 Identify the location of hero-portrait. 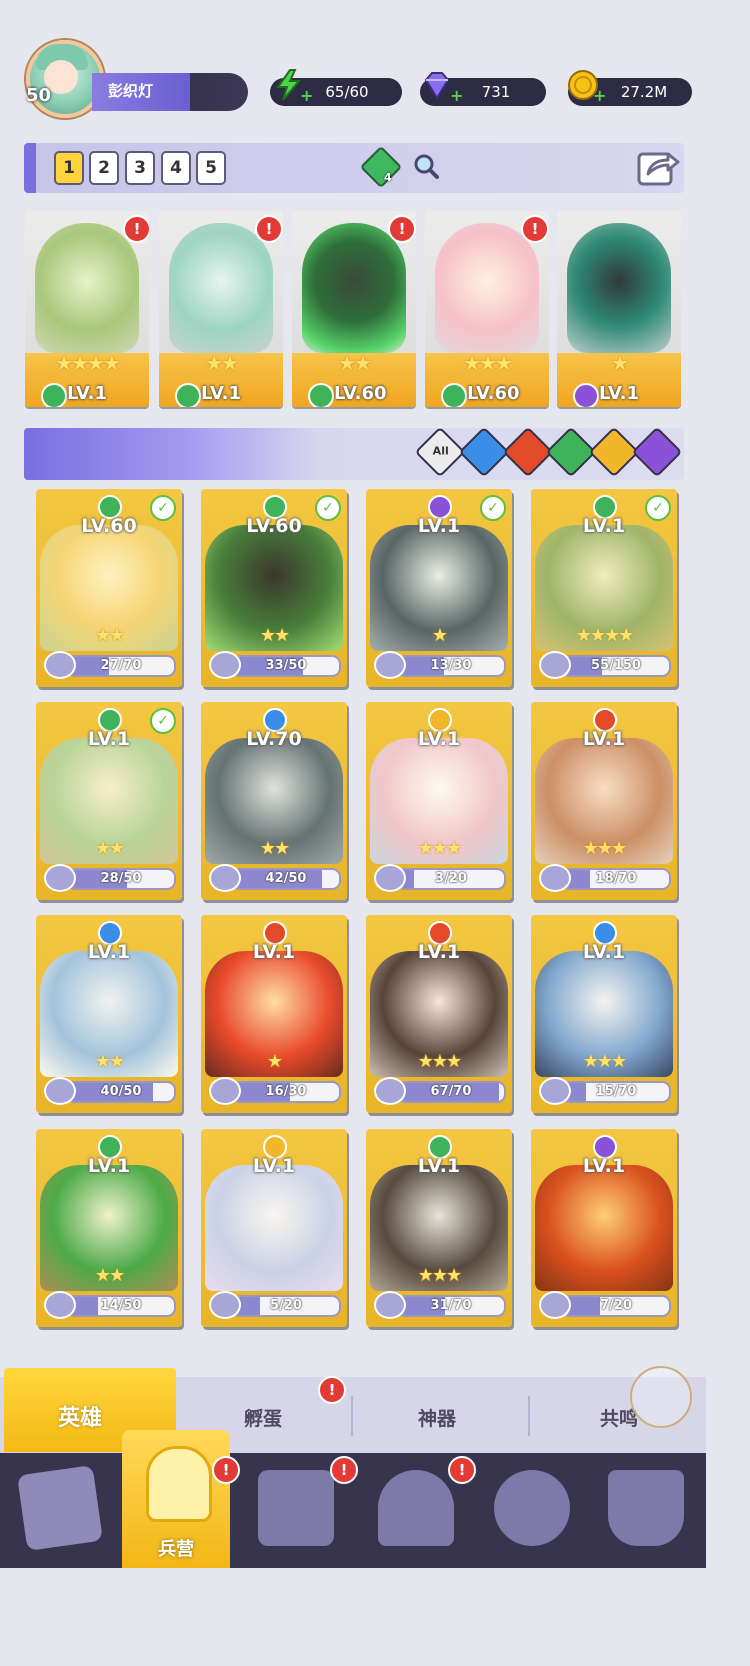
(274, 1228).